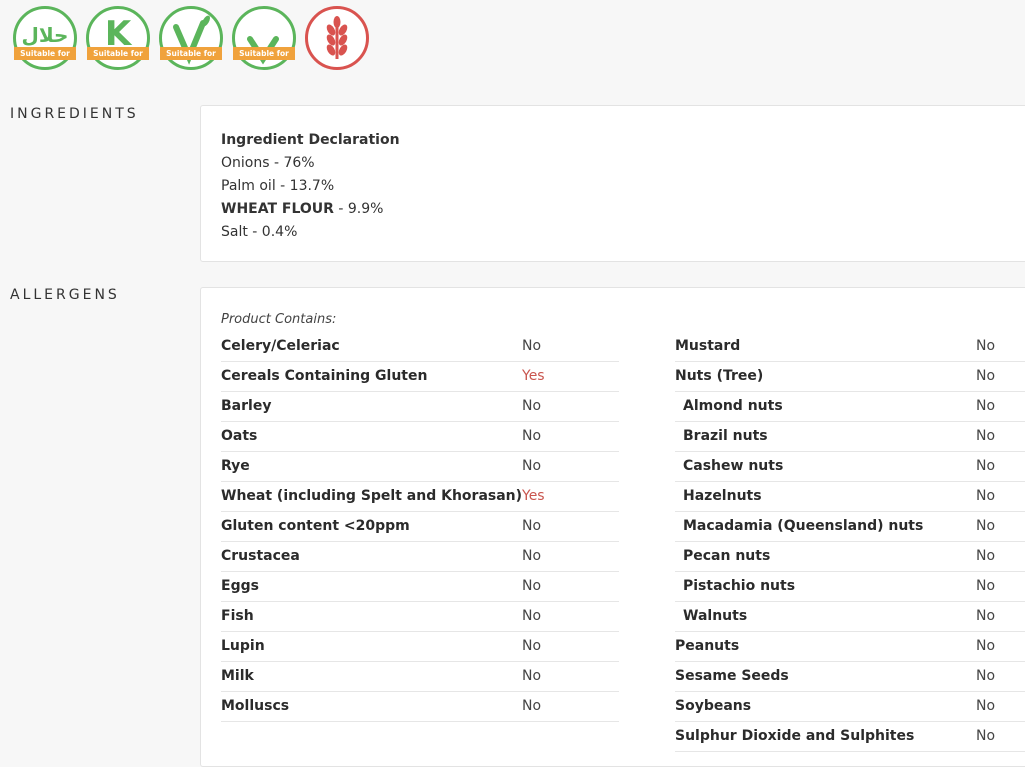 The height and width of the screenshot is (767, 1025). Describe the element at coordinates (795, 736) in the screenshot. I see `allergen-name: Sulphur Dioxide and Sulphites` at that location.